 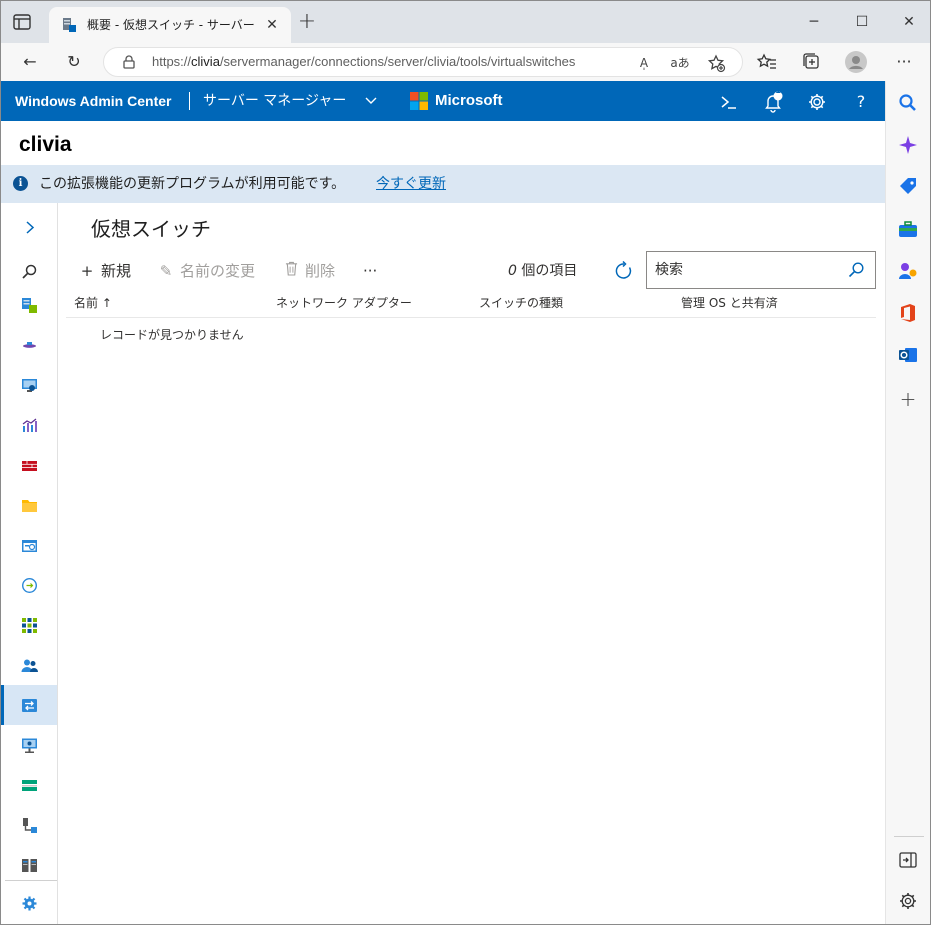 What do you see at coordinates (371, 100) in the screenshot?
I see `chevron-down-icon` at bounding box center [371, 100].